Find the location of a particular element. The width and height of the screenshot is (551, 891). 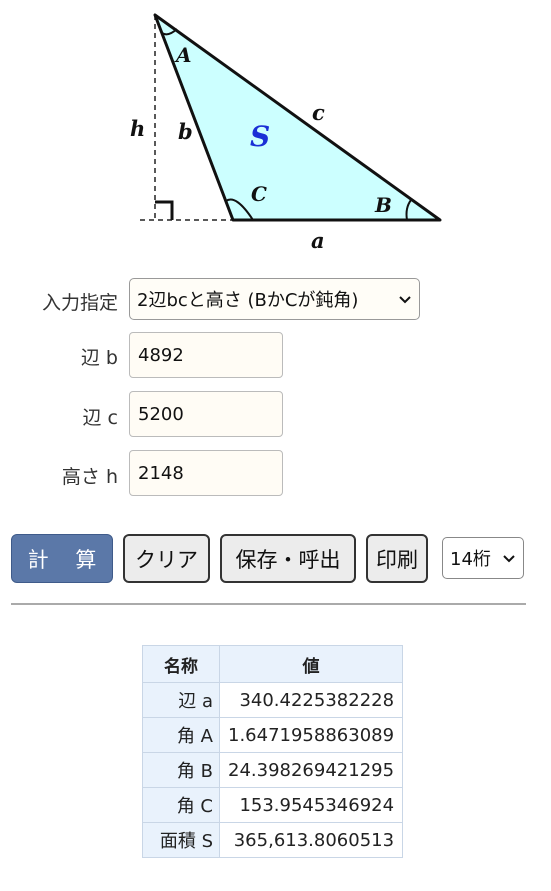

field-label-c: 辺 c is located at coordinates (100, 418).